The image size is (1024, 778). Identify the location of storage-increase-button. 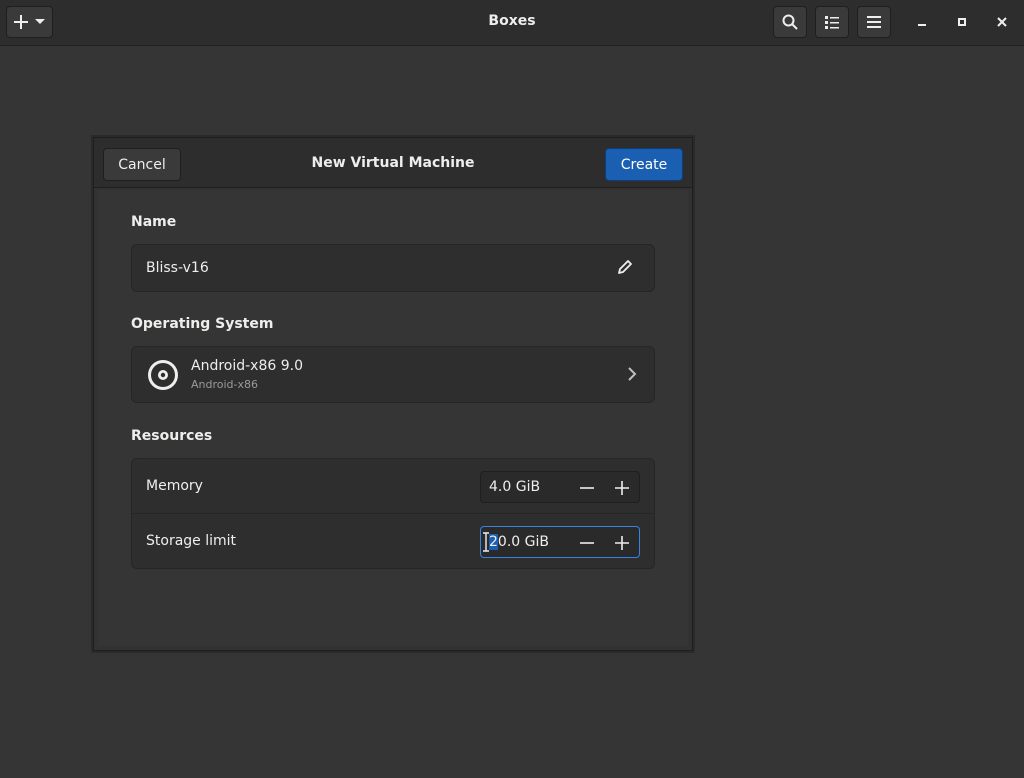
(622, 543).